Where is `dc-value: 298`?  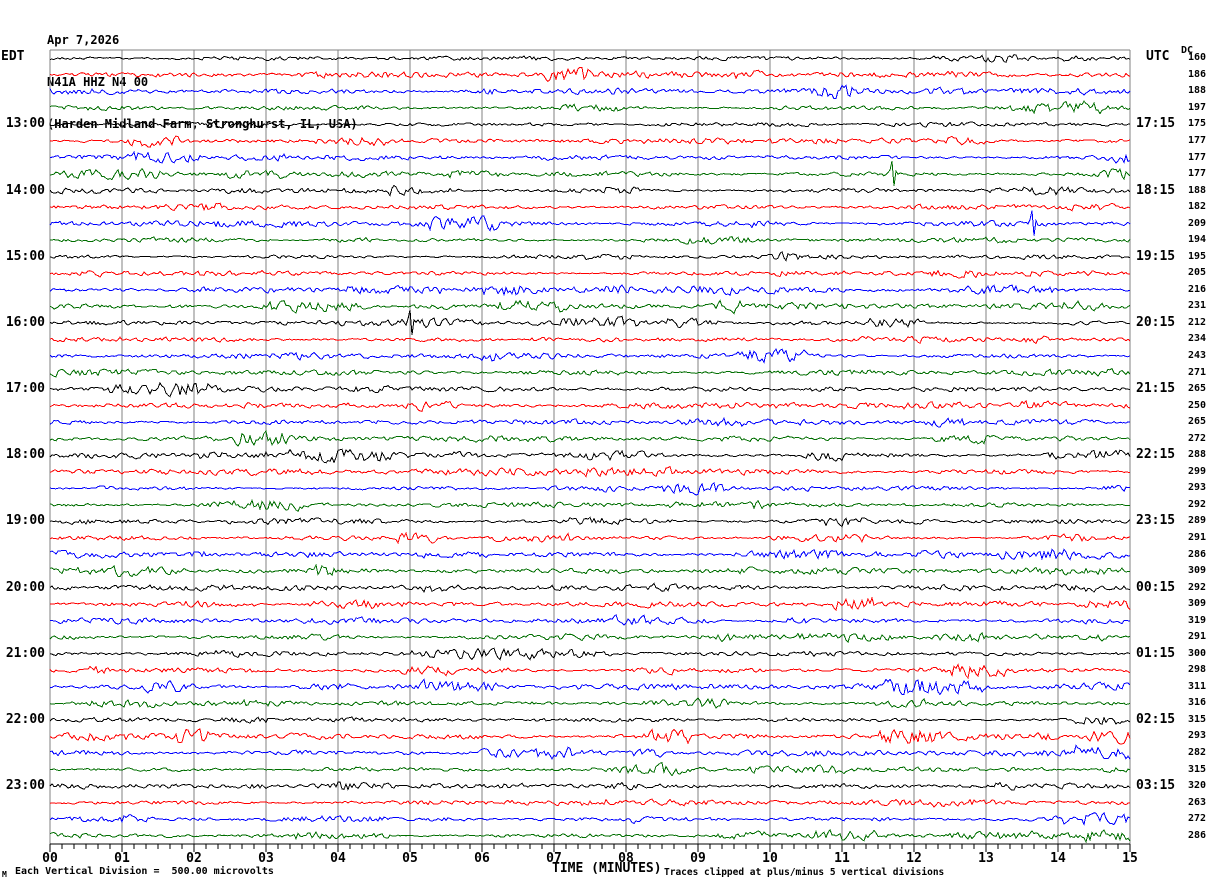
dc-value: 298 is located at coordinates (1196, 670).